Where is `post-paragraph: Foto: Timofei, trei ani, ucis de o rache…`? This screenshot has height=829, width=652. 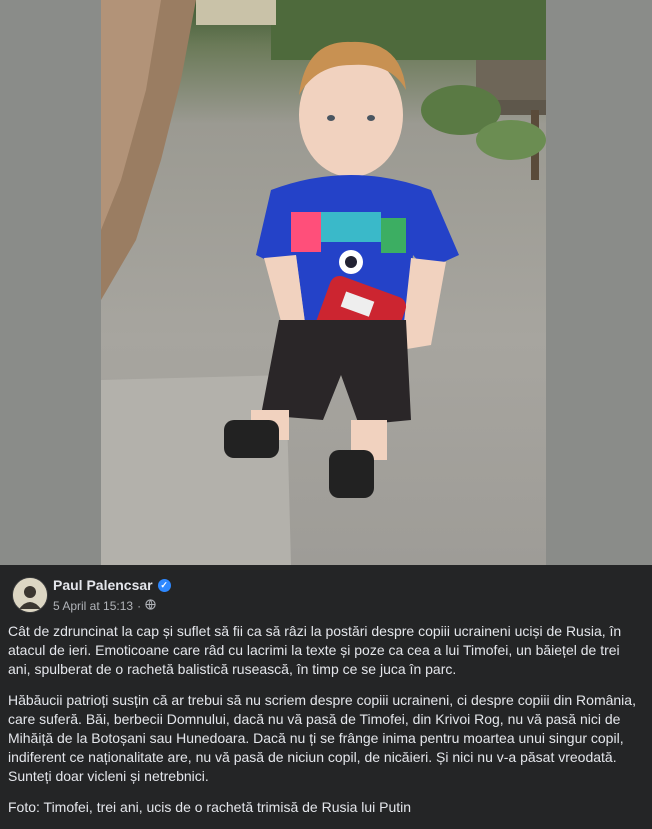
post-paragraph: Foto: Timofei, trei ani, ucis de o rache… is located at coordinates (210, 807).